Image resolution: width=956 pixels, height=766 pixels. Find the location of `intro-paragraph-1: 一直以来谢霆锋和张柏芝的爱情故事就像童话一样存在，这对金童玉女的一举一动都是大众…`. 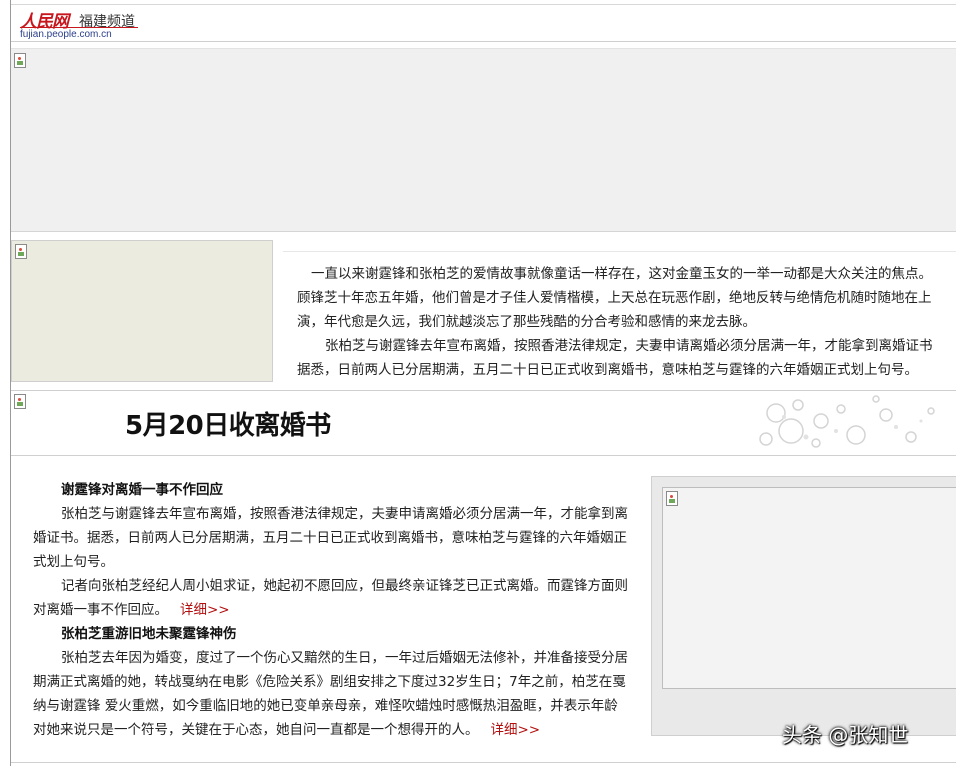

intro-paragraph-1: 一直以来谢霆锋和张柏芝的爱情故事就像童话一样存在，这对金童玉女的一举一动都是大众… is located at coordinates (614, 298).